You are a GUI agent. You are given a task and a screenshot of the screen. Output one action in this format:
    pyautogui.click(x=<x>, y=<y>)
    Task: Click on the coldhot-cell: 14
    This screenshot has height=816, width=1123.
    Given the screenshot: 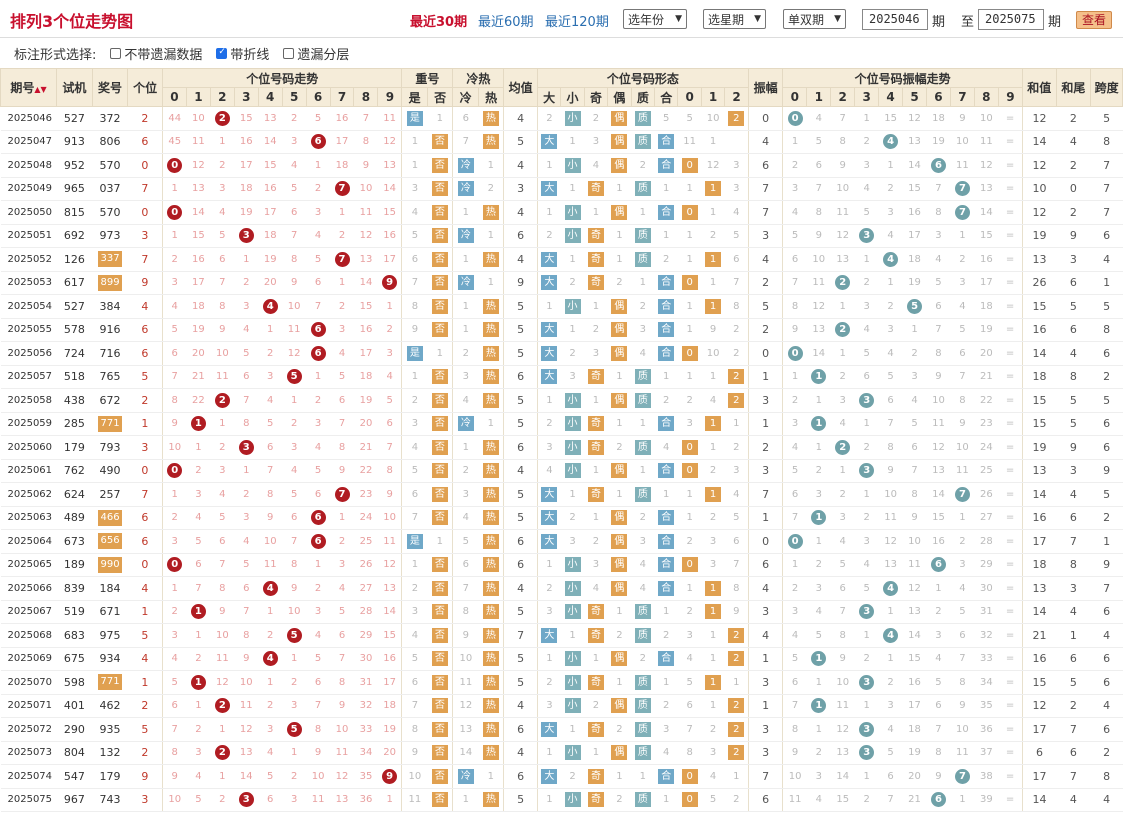 What is the action you would take?
    pyautogui.click(x=465, y=753)
    